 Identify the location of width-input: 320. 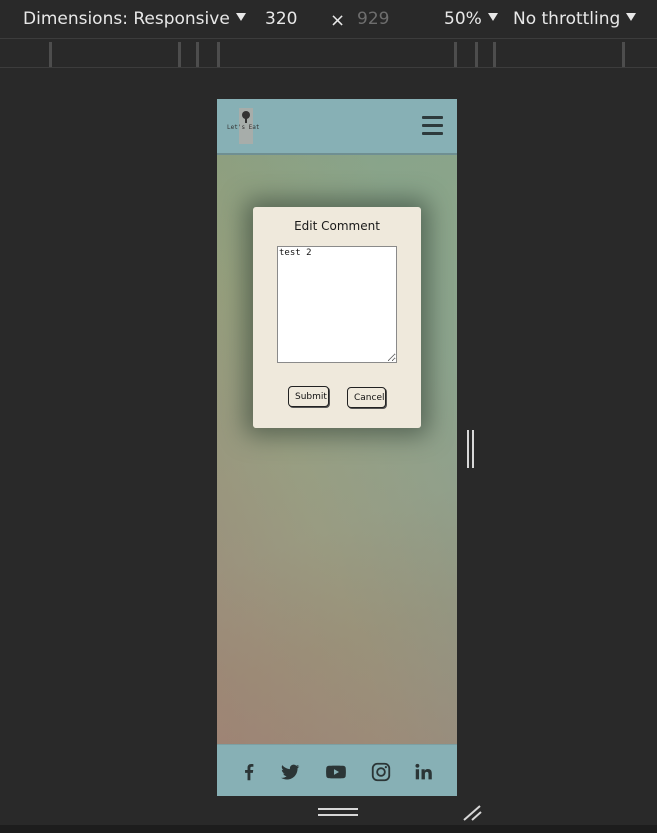
(281, 19).